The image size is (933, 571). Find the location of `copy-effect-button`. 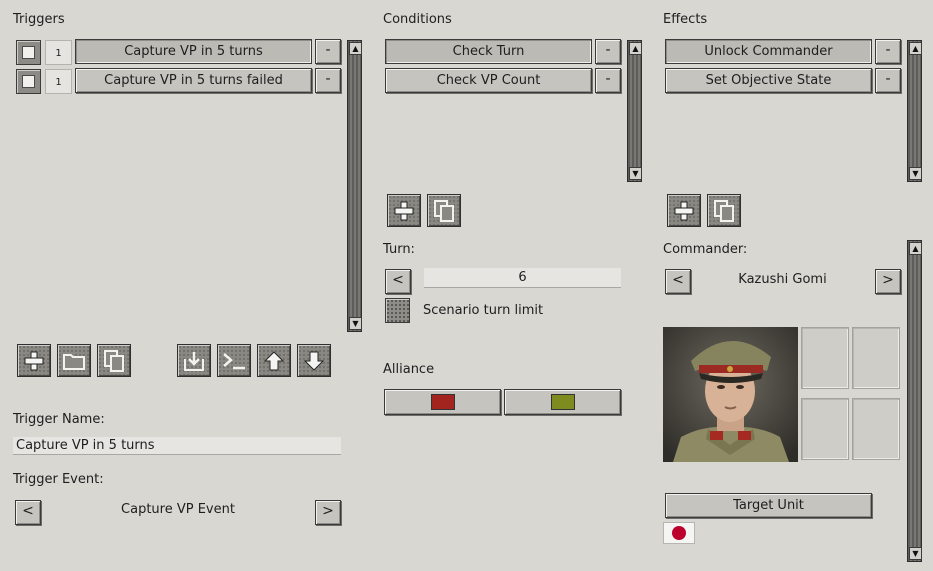

copy-effect-button is located at coordinates (724, 210).